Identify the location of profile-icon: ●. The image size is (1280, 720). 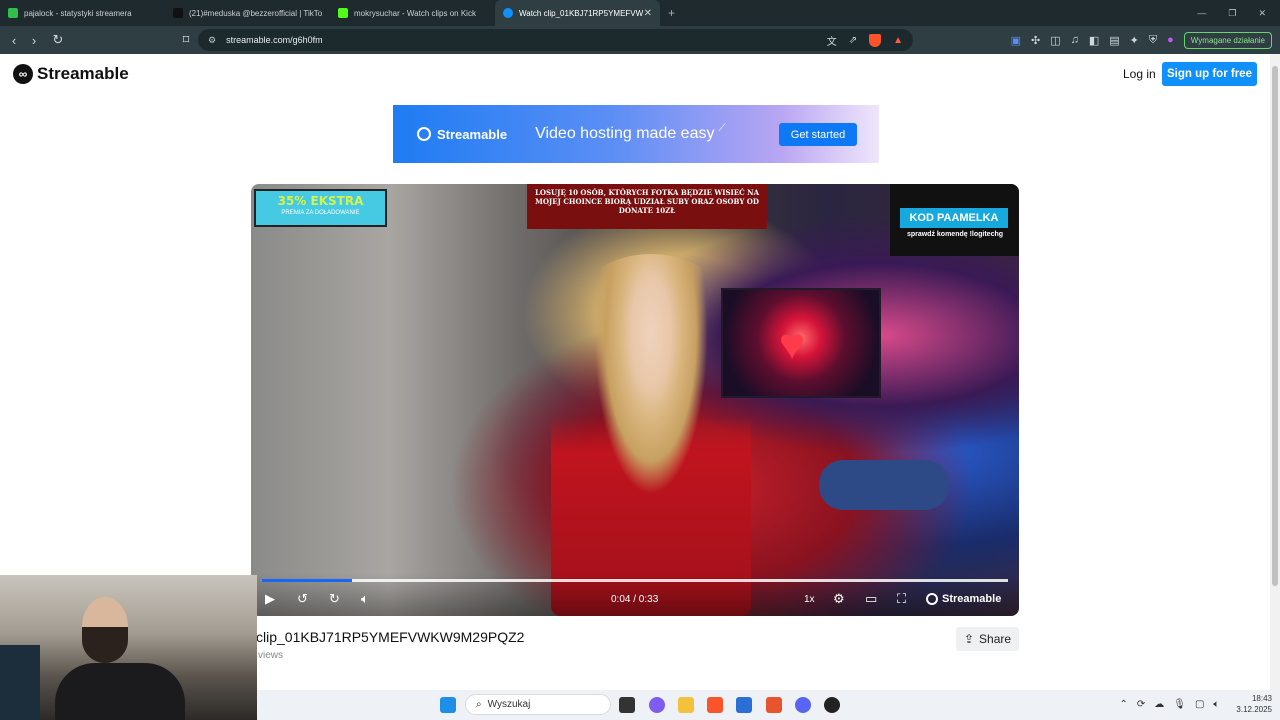
(1170, 40).